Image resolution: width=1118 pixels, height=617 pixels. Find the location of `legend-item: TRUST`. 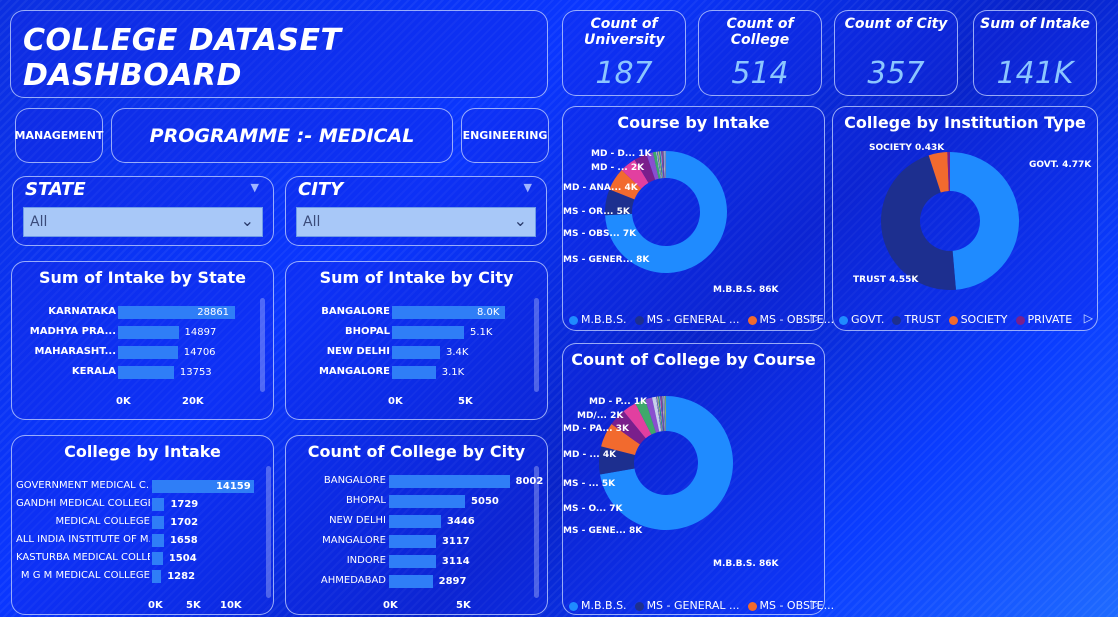

legend-item: TRUST is located at coordinates (916, 319).